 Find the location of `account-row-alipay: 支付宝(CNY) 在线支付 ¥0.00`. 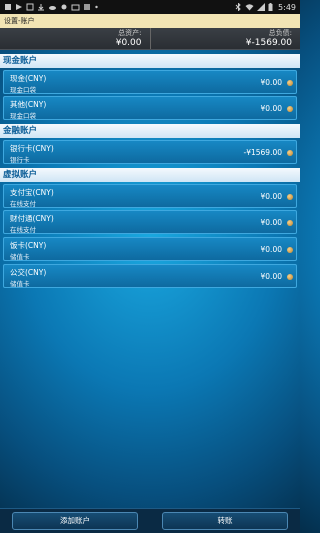

account-row-alipay: 支付宝(CNY) 在线支付 ¥0.00 is located at coordinates (150, 196).